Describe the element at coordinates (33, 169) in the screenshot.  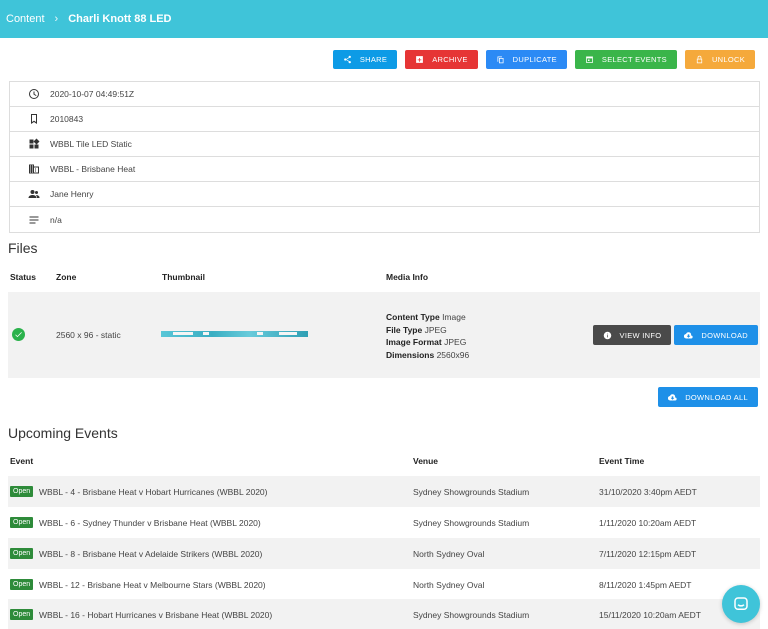
I see `building-icon` at that location.